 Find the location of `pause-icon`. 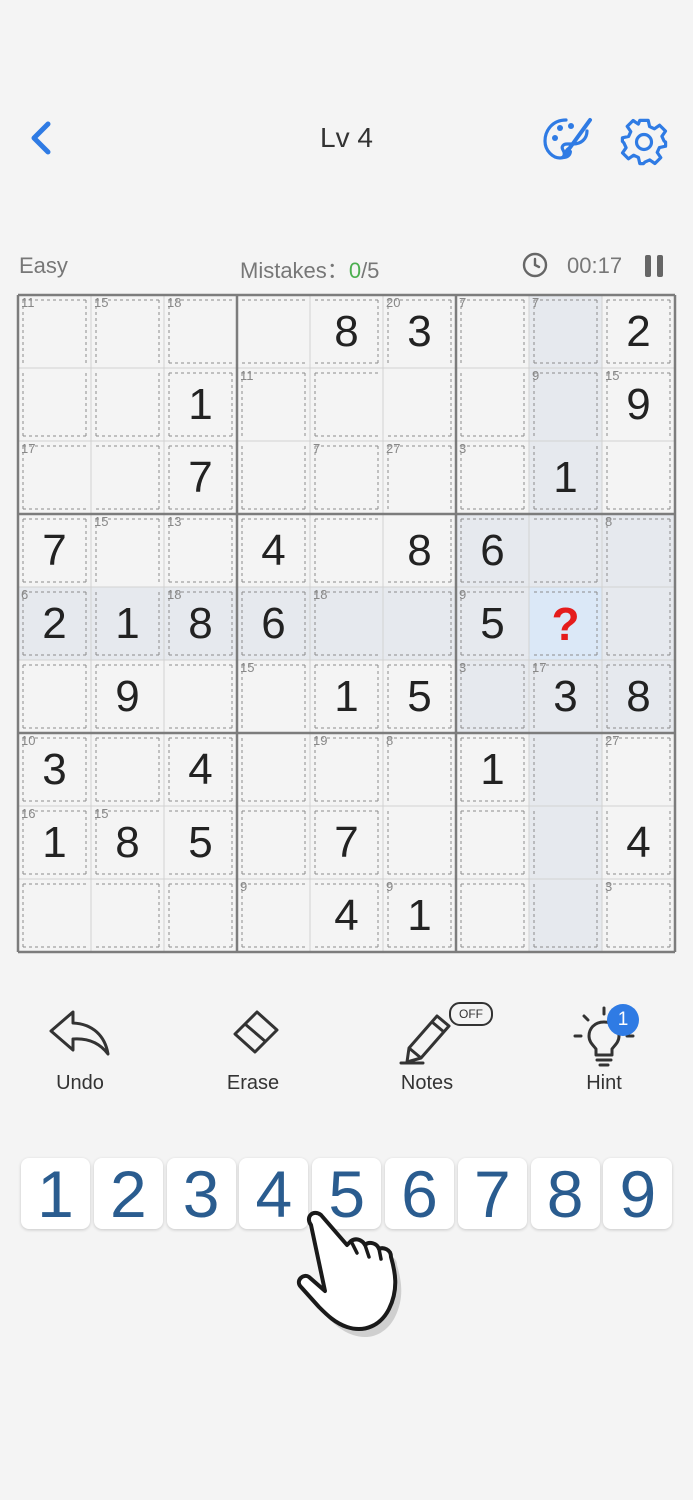

pause-icon is located at coordinates (654, 266).